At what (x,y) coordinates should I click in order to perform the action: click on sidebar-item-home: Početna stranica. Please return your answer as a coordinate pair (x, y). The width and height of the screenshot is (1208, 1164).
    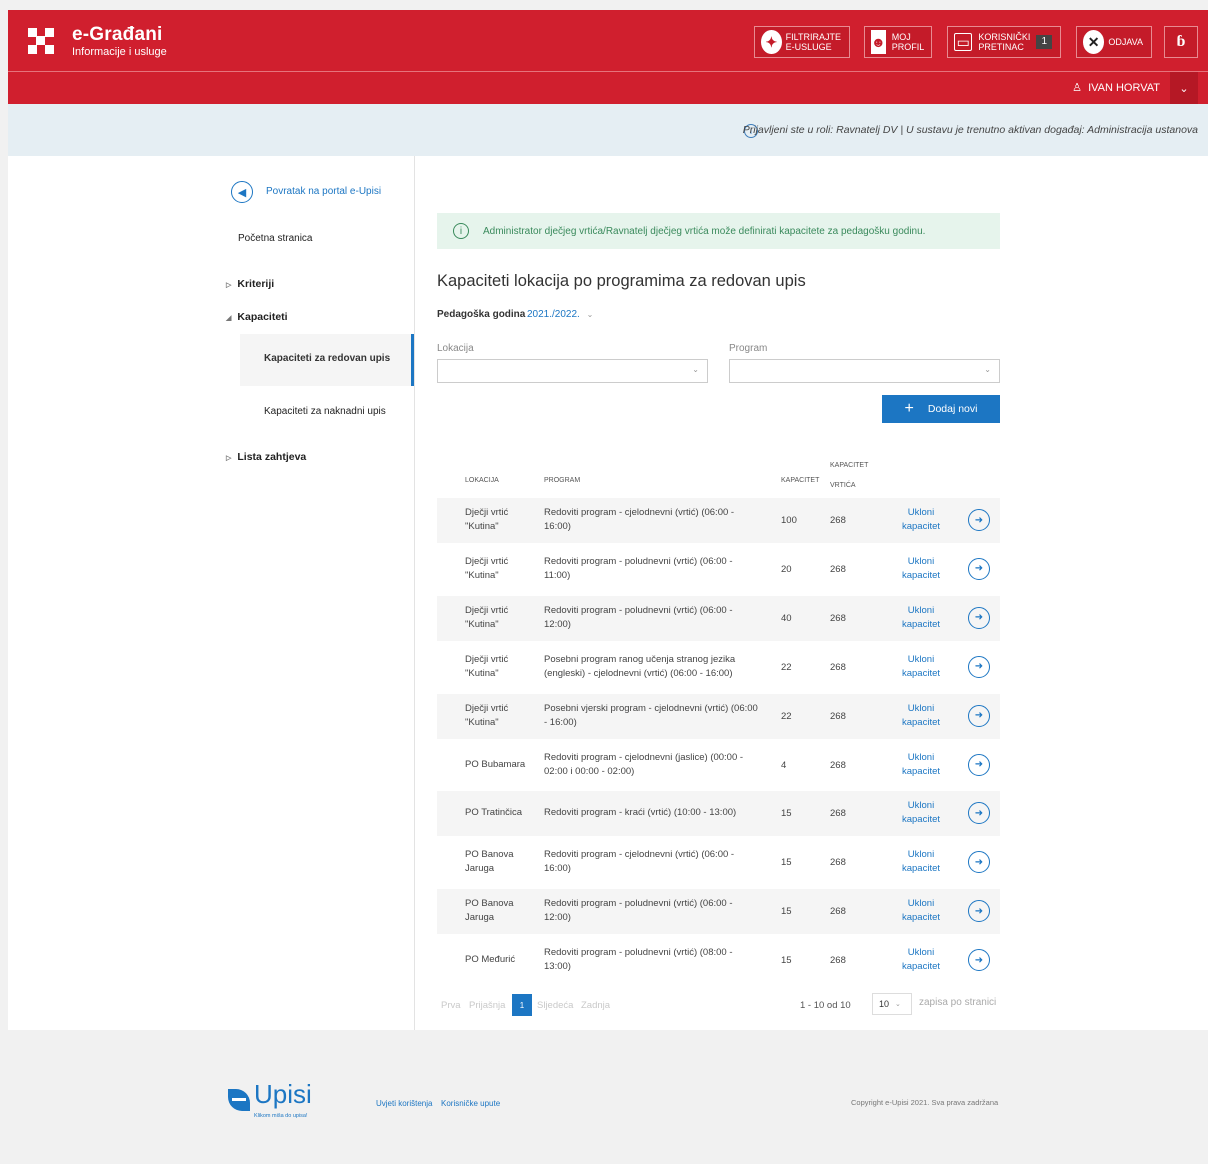
    Looking at the image, I should click on (275, 238).